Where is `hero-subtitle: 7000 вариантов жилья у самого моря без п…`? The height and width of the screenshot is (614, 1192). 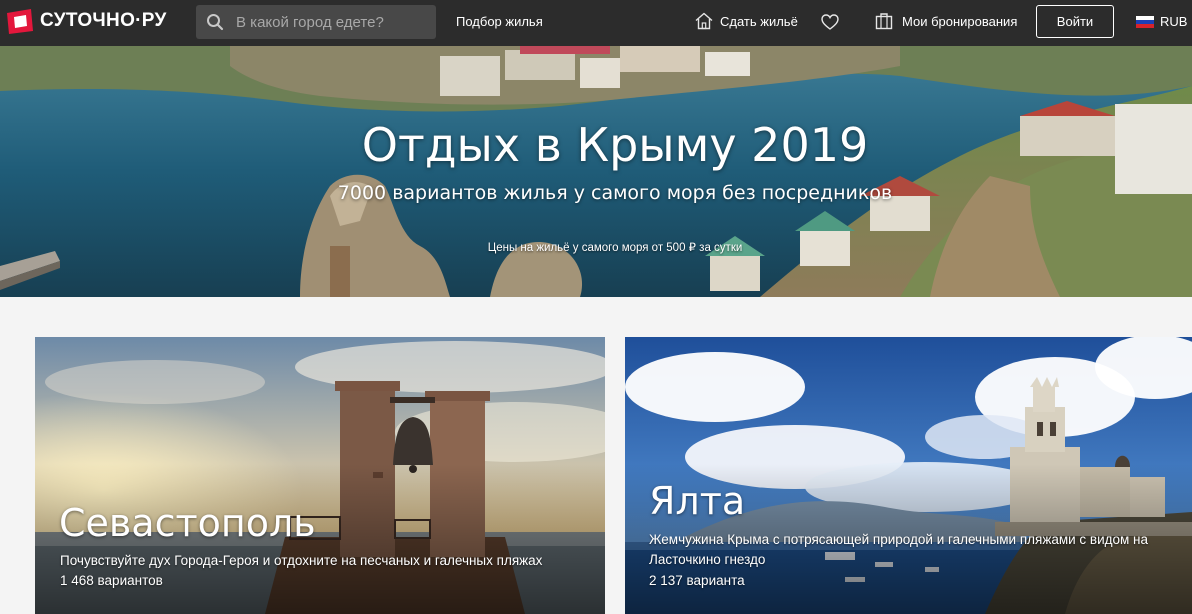
hero-subtitle: 7000 вариантов жилья у самого моря без п… is located at coordinates (615, 193).